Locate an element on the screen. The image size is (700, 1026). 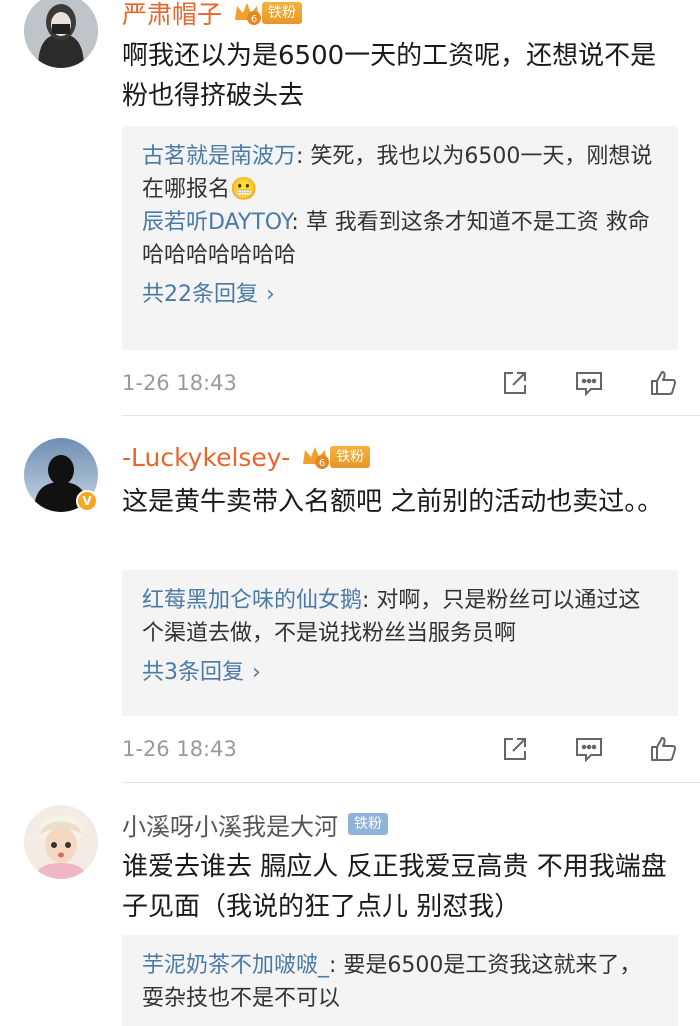
comment-text: 这是黄牛卖带入名额吧 之前别的活动也卖过。。 is located at coordinates (393, 502).